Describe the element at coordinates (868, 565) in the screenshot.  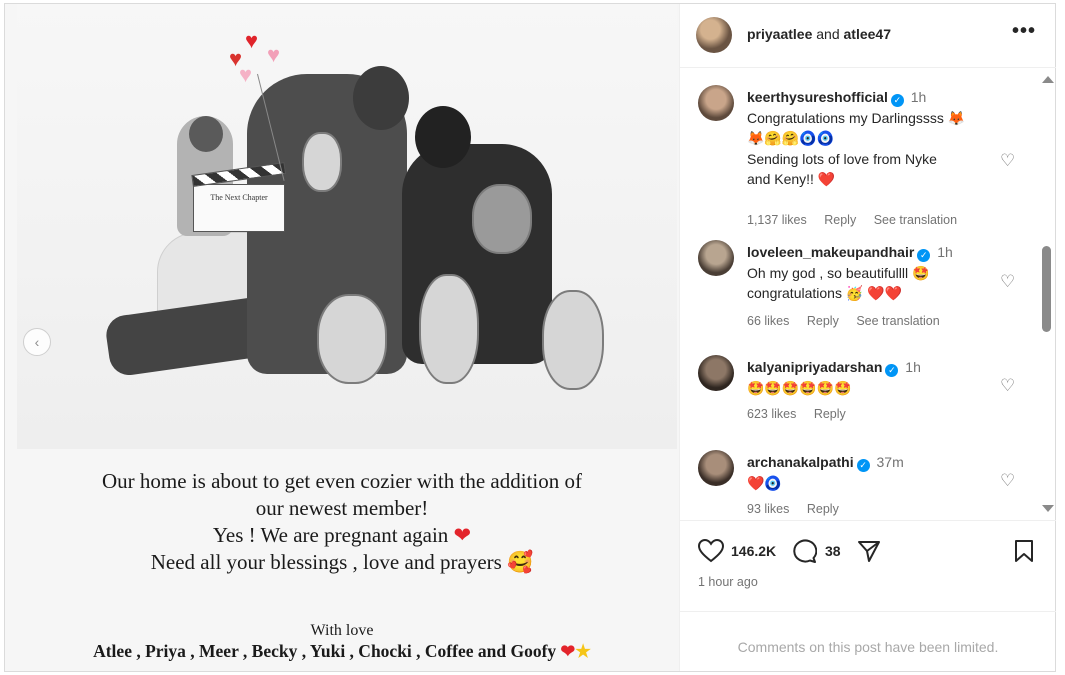
I see `post-actions-bar: 146.2K 38 1 hour ago` at that location.